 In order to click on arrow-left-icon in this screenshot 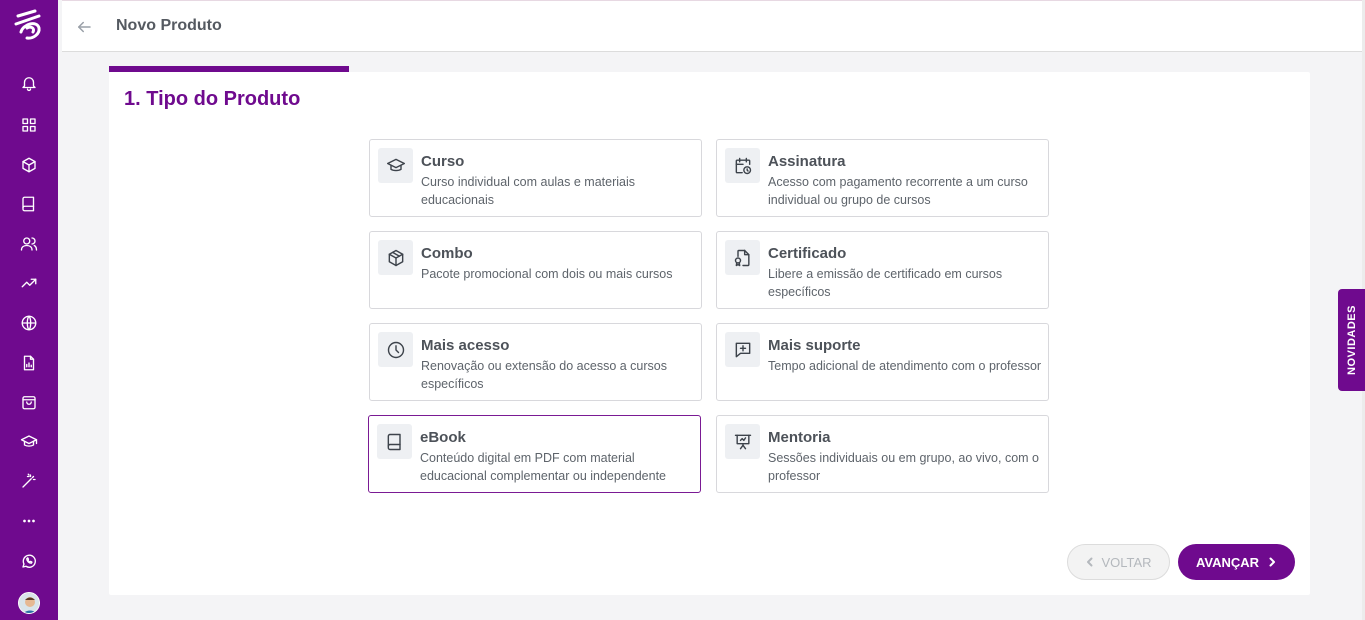, I will do `click(84, 27)`.